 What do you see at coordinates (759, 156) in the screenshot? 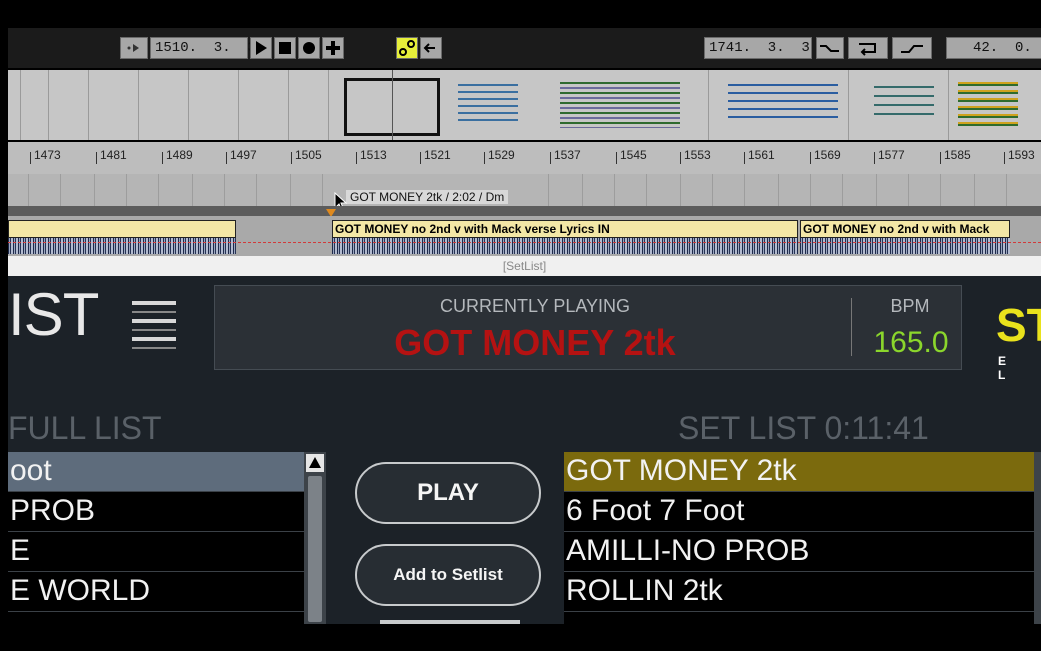
I see `ruler-tick: 1561` at bounding box center [759, 156].